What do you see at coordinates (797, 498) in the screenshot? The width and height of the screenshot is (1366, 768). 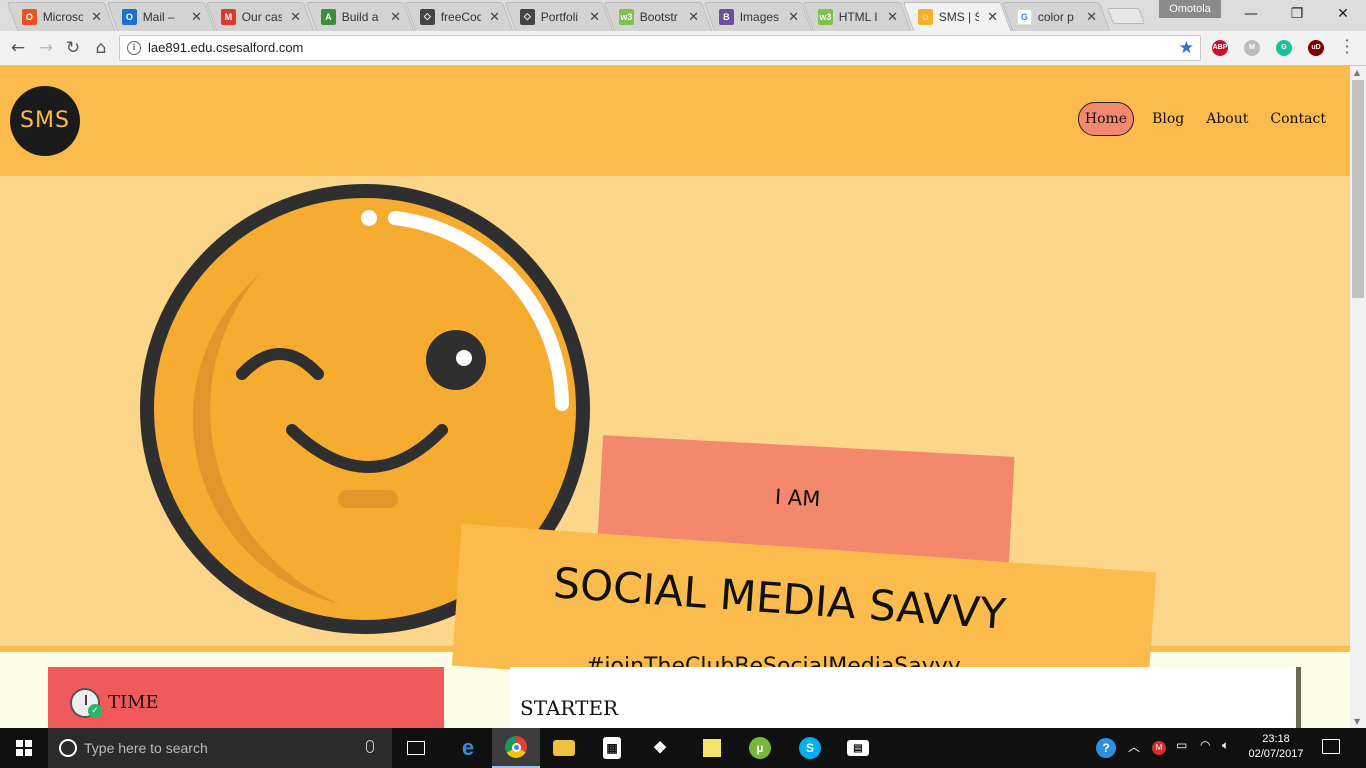 I see `iam-text: I AM` at bounding box center [797, 498].